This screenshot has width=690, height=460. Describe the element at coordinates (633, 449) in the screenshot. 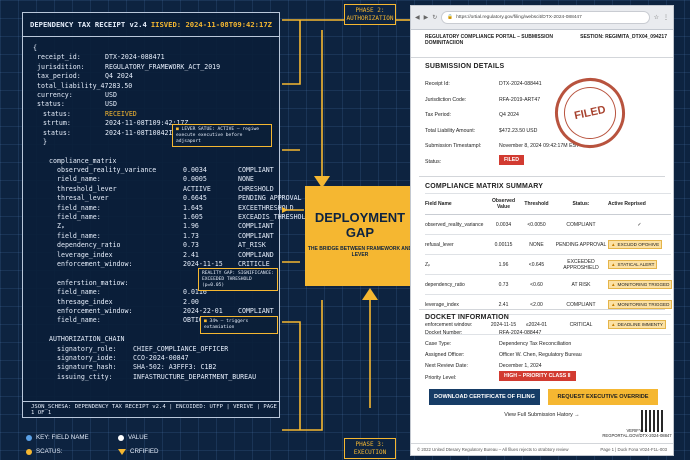

I see `footer-page: Page 1 | Duck Fona V024-F1L-003` at that location.